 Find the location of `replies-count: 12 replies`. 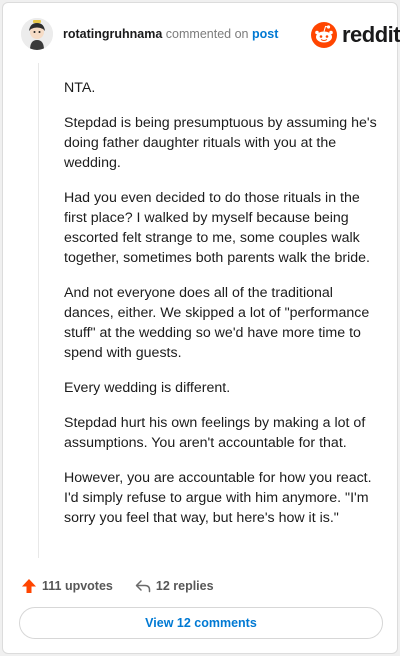

replies-count: 12 replies is located at coordinates (184, 586).